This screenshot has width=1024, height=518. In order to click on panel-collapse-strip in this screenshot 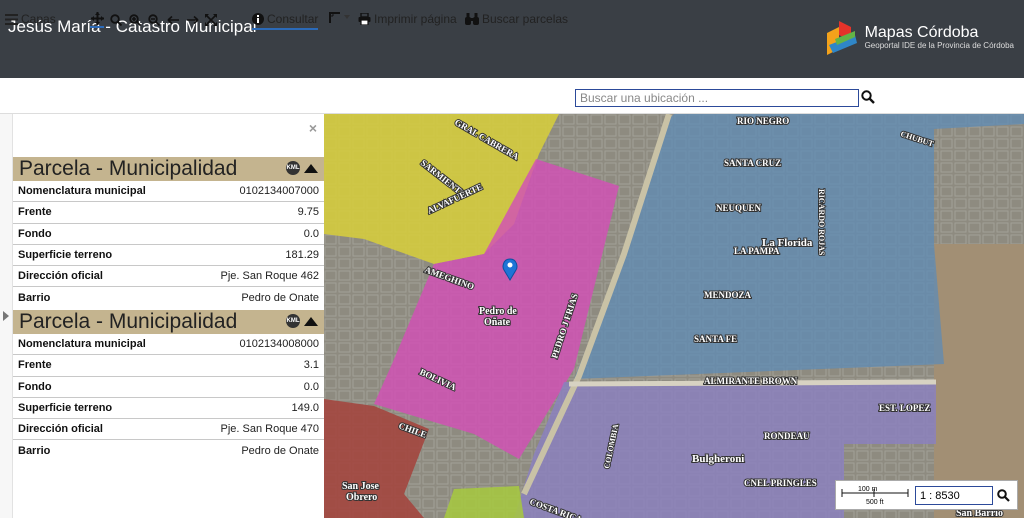, I will do `click(6, 316)`.